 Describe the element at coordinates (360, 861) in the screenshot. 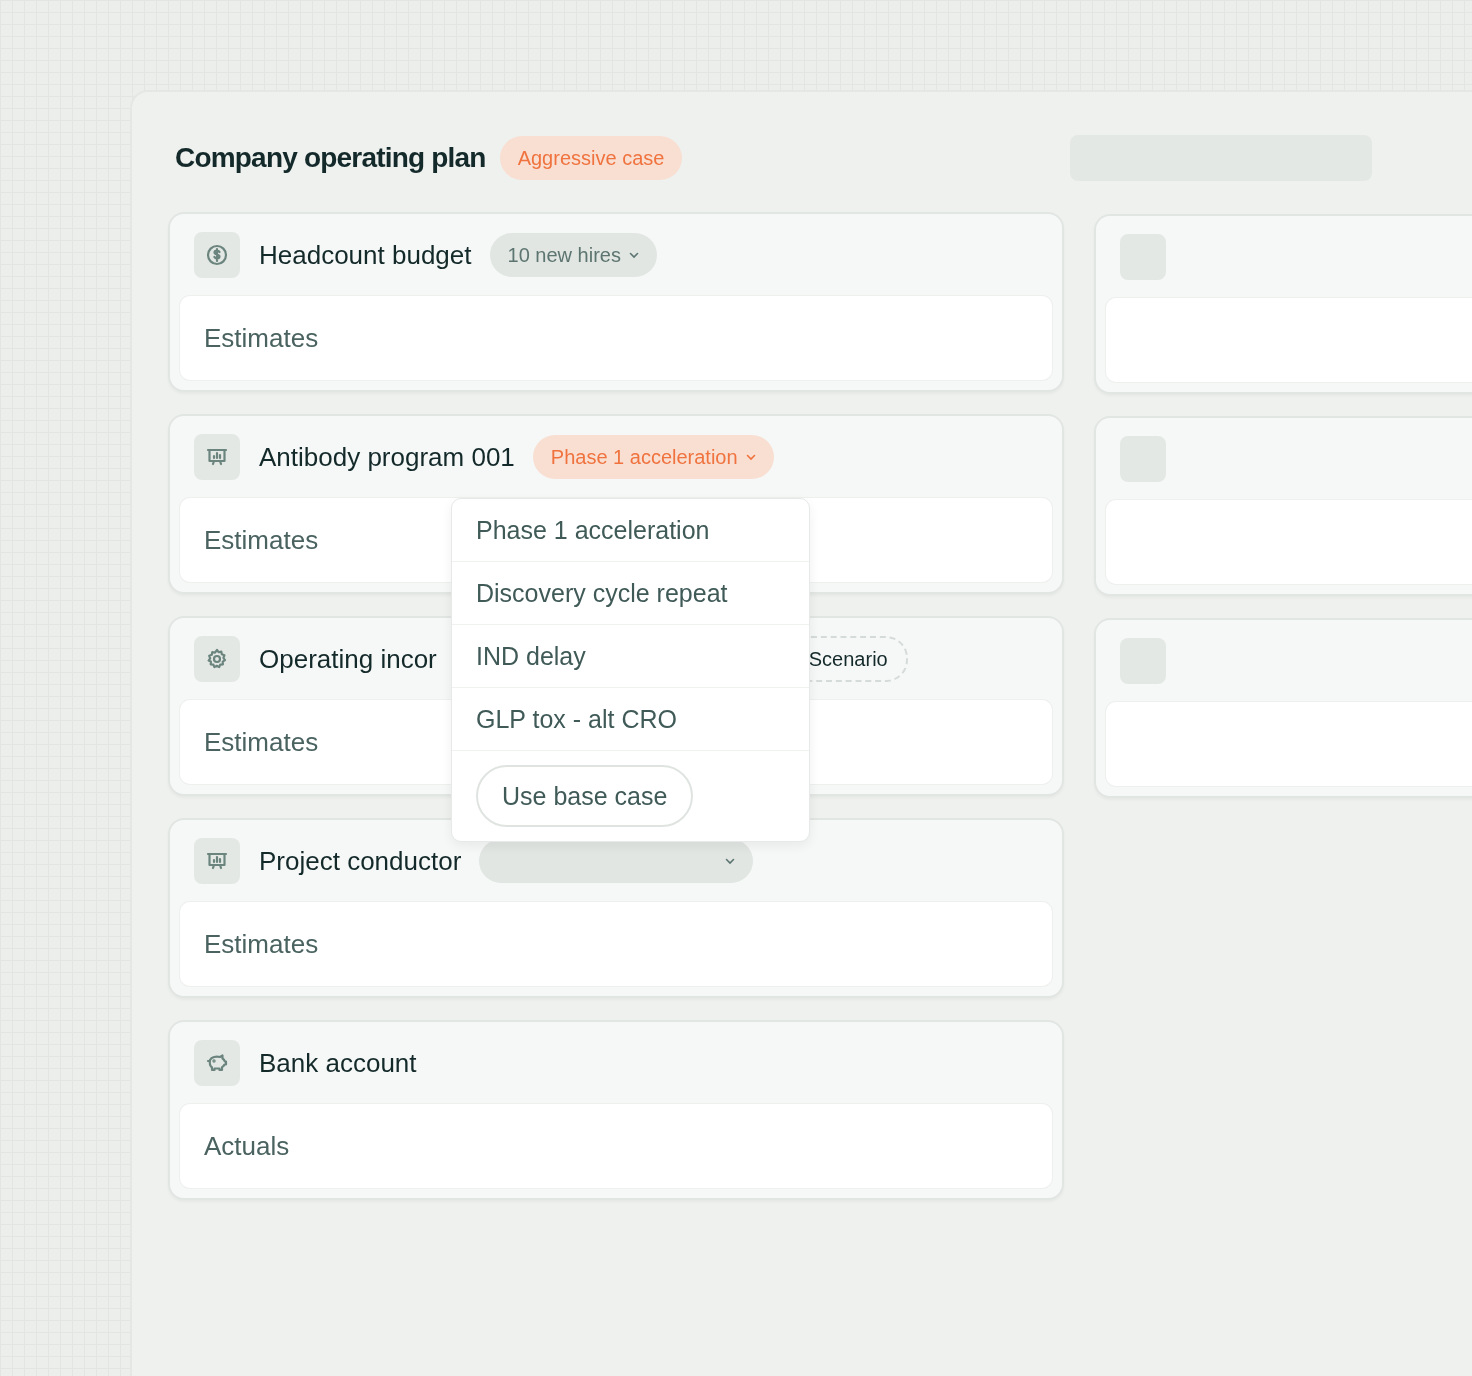

I see `card-title: Project conductor` at that location.